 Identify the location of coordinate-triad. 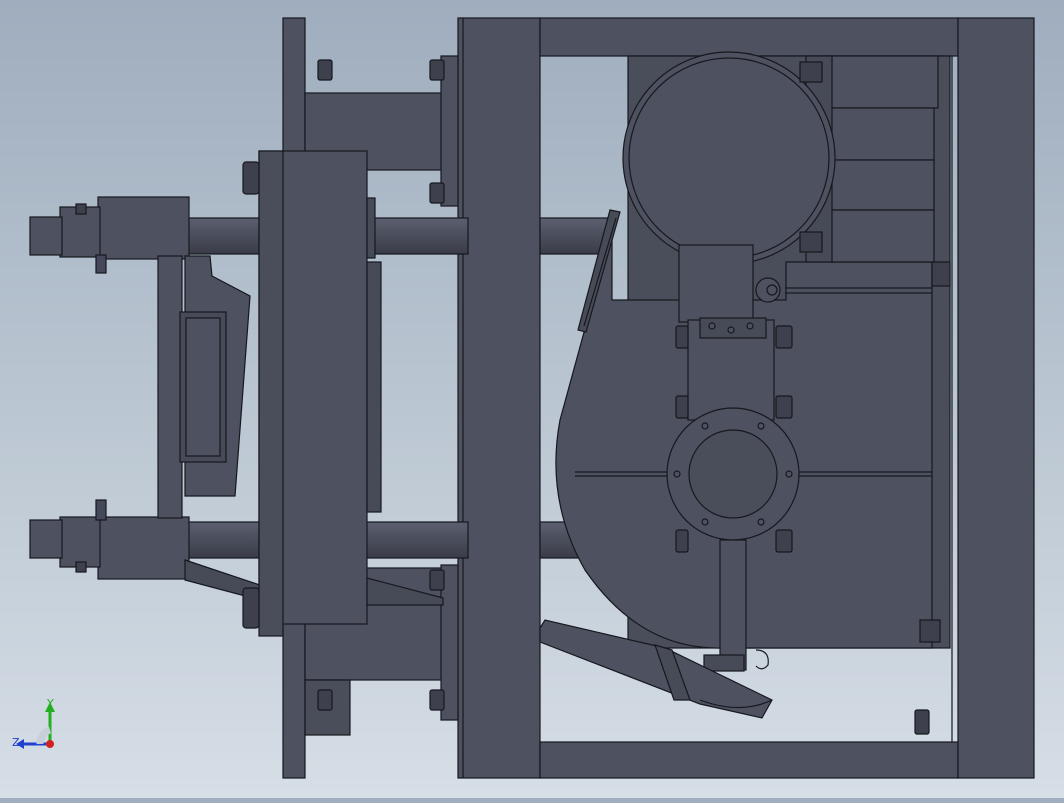
(35, 725).